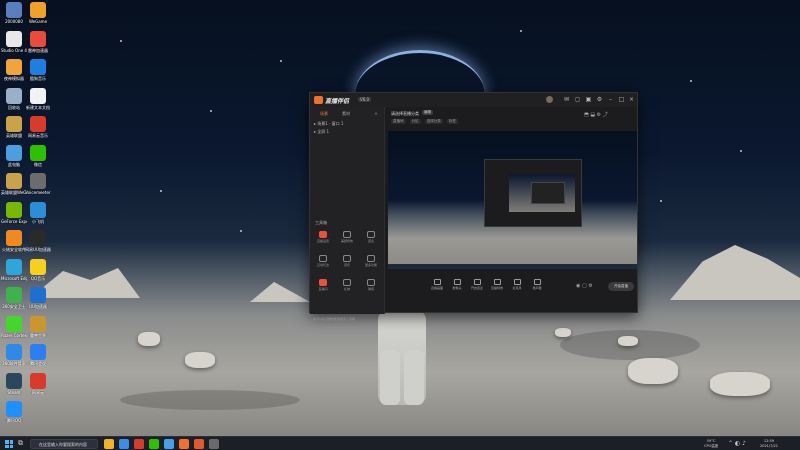 This screenshot has width=800, height=450. What do you see at coordinates (323, 285) in the screenshot?
I see `tool-button: 直播间` at bounding box center [323, 285].